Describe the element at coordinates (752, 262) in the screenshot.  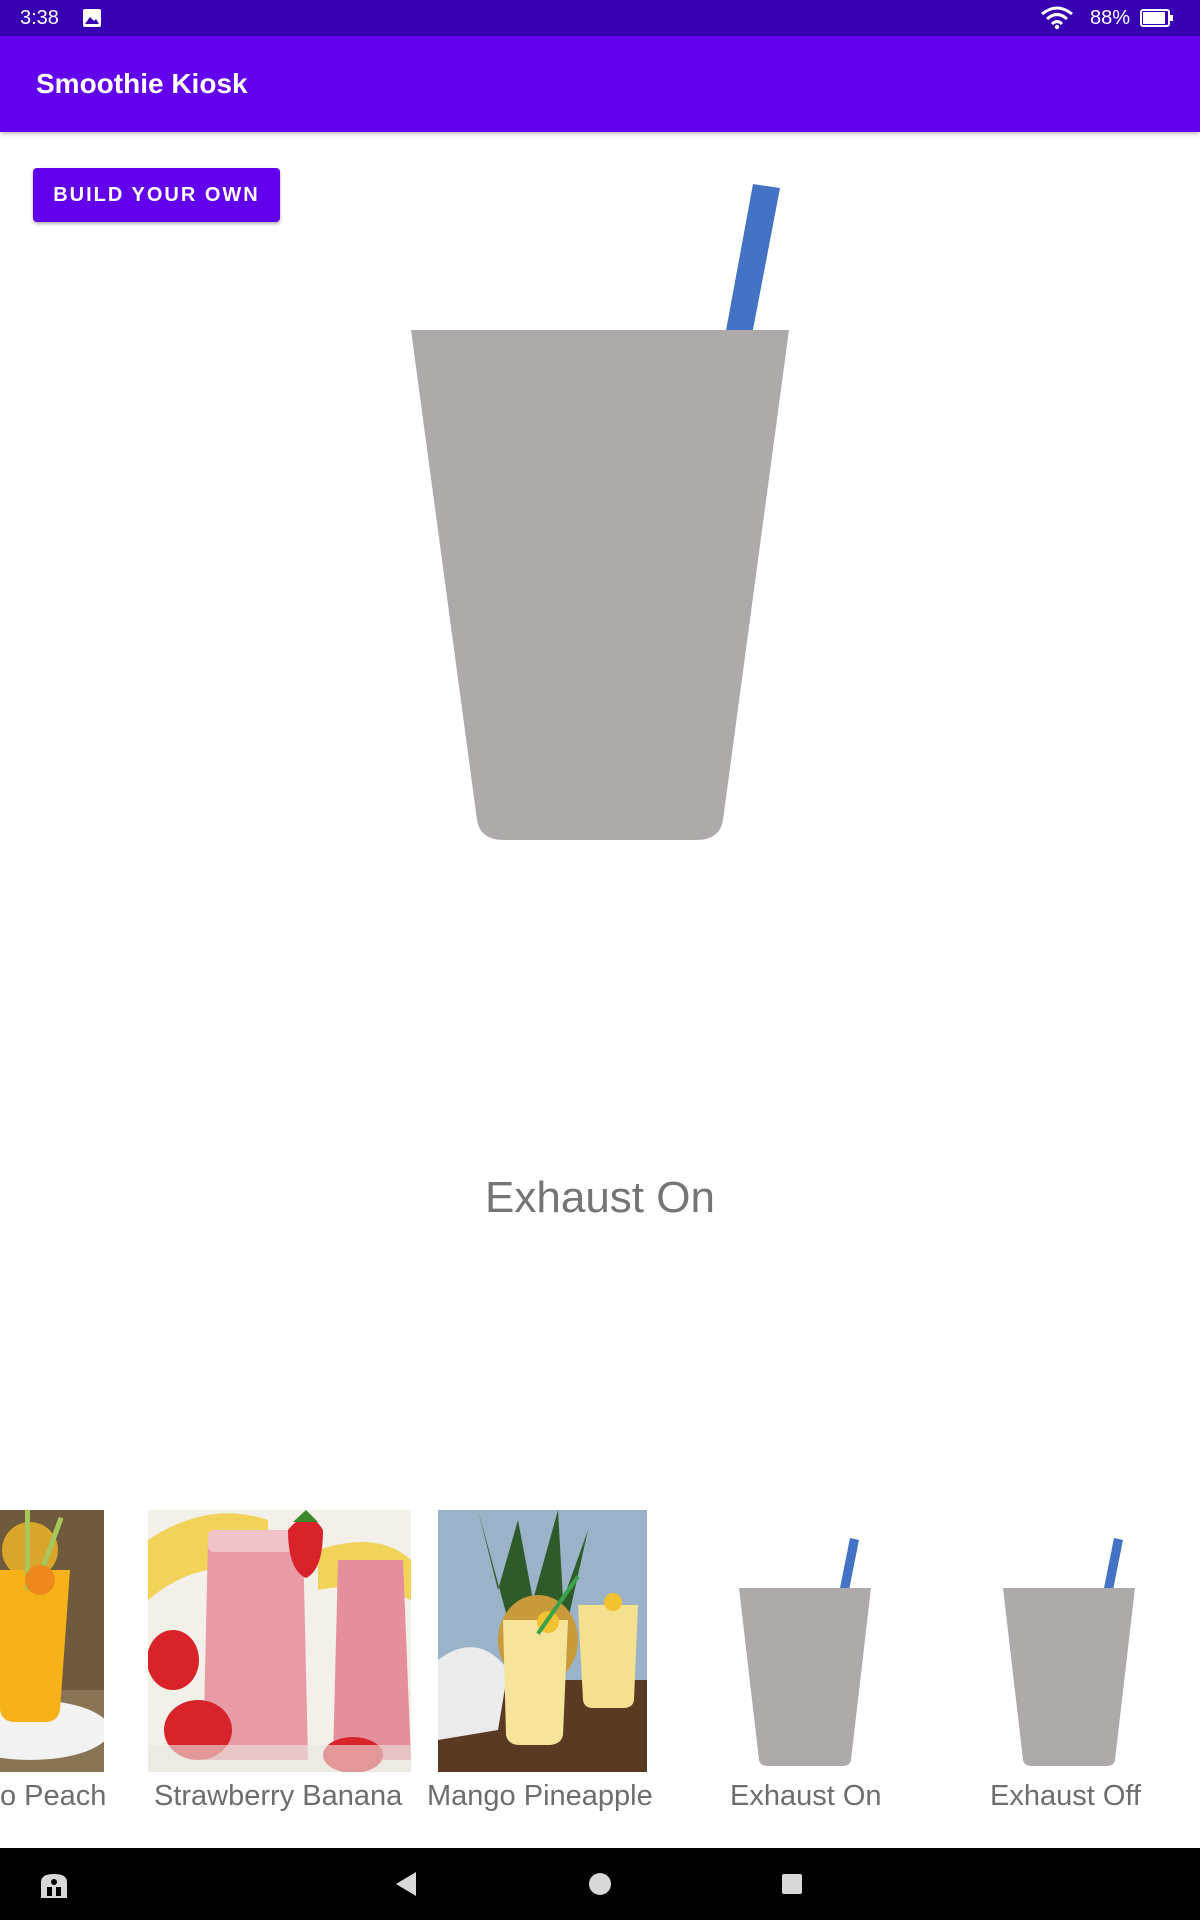
I see `straw` at that location.